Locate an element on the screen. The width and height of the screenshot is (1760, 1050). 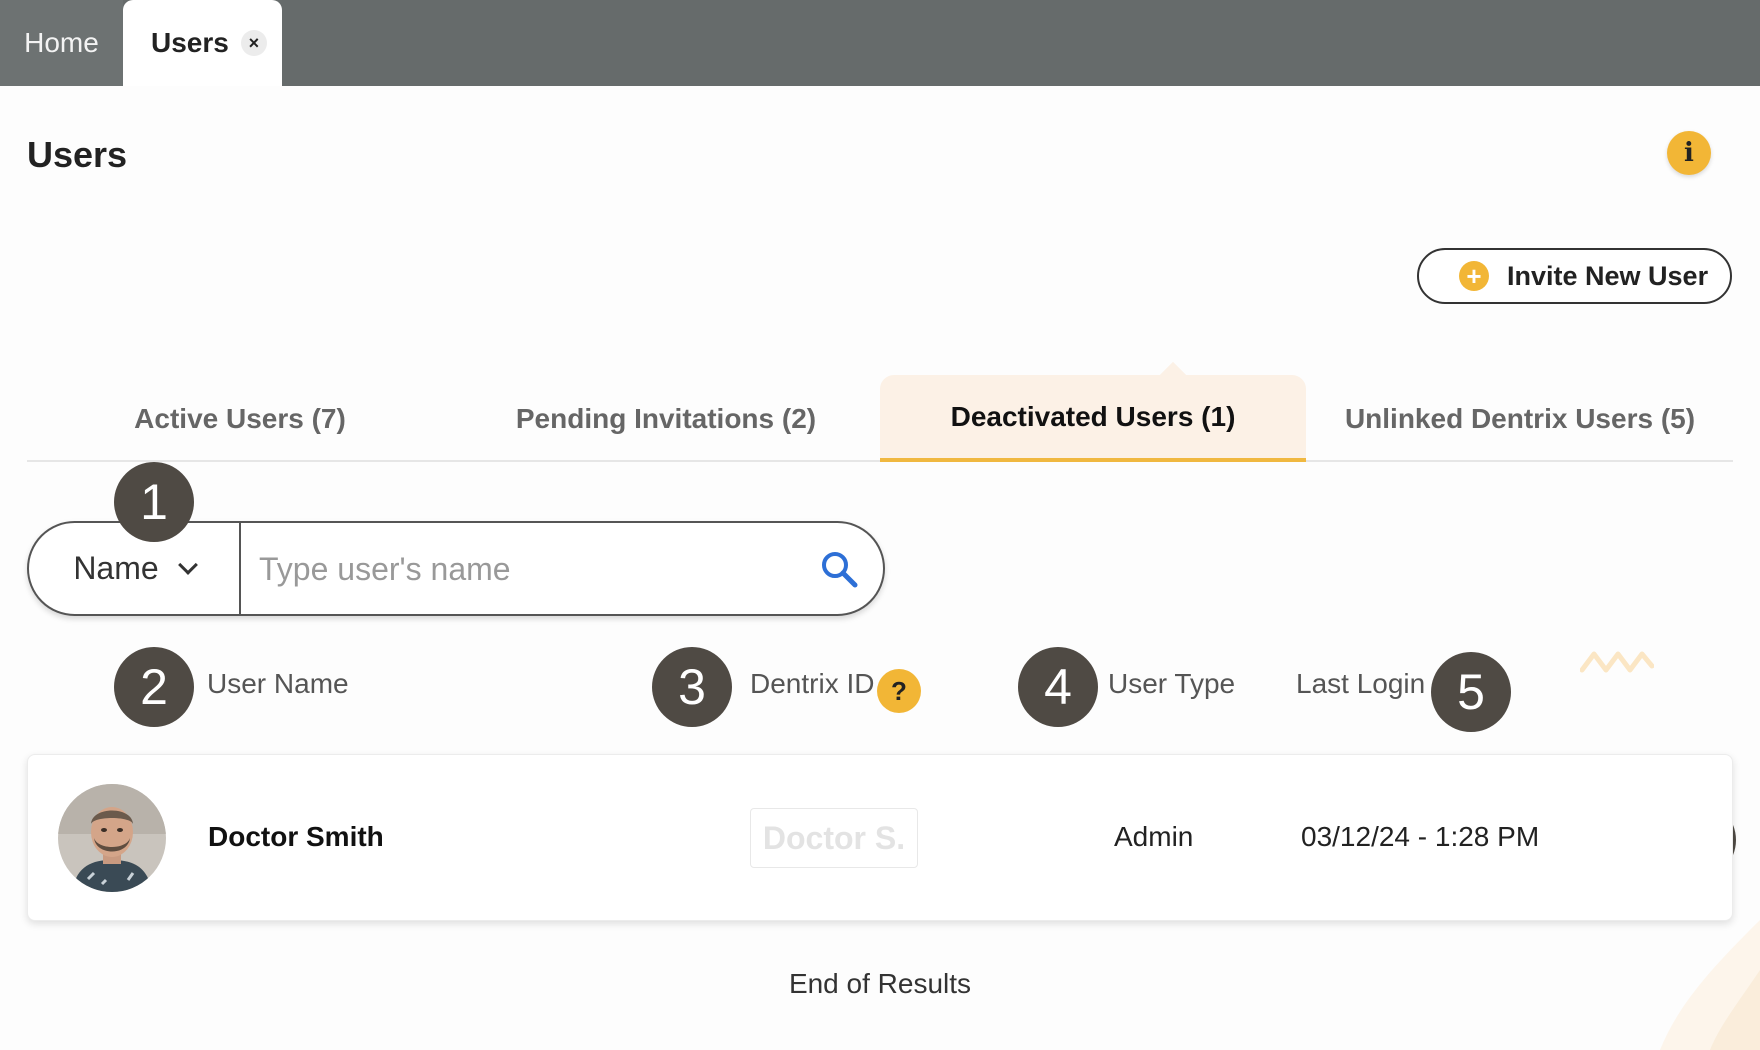
end-of-results: End of Results is located at coordinates (880, 984).